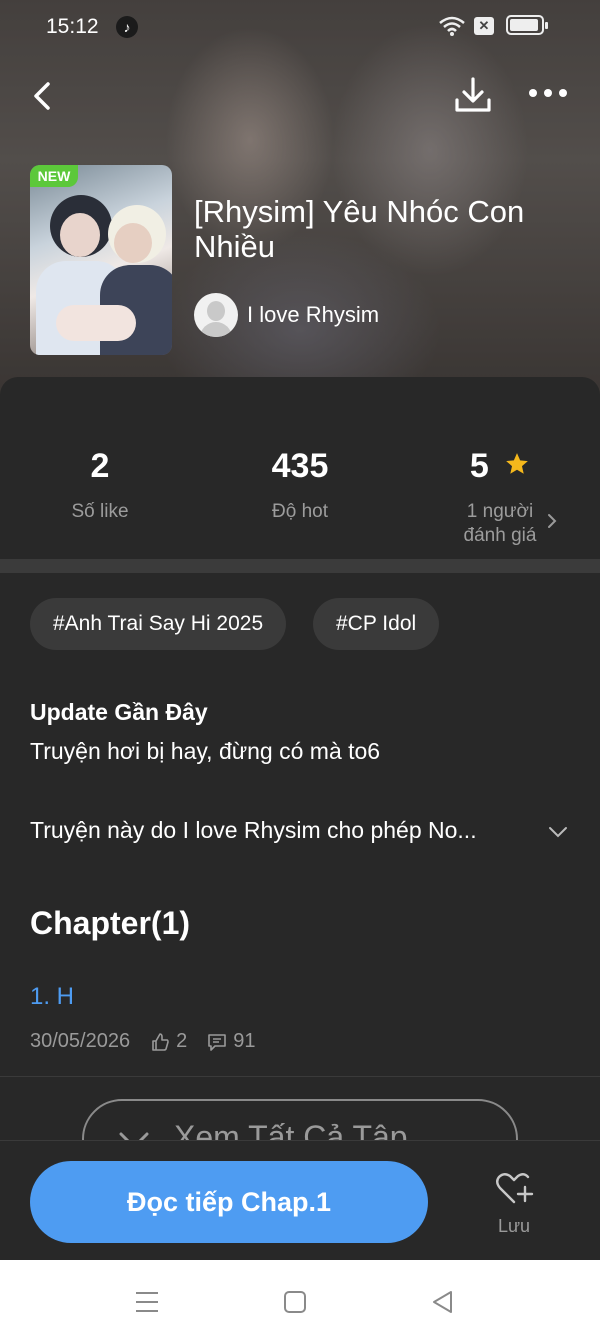 The height and width of the screenshot is (1343, 600). Describe the element at coordinates (300, 95) in the screenshot. I see `top-bar` at that location.